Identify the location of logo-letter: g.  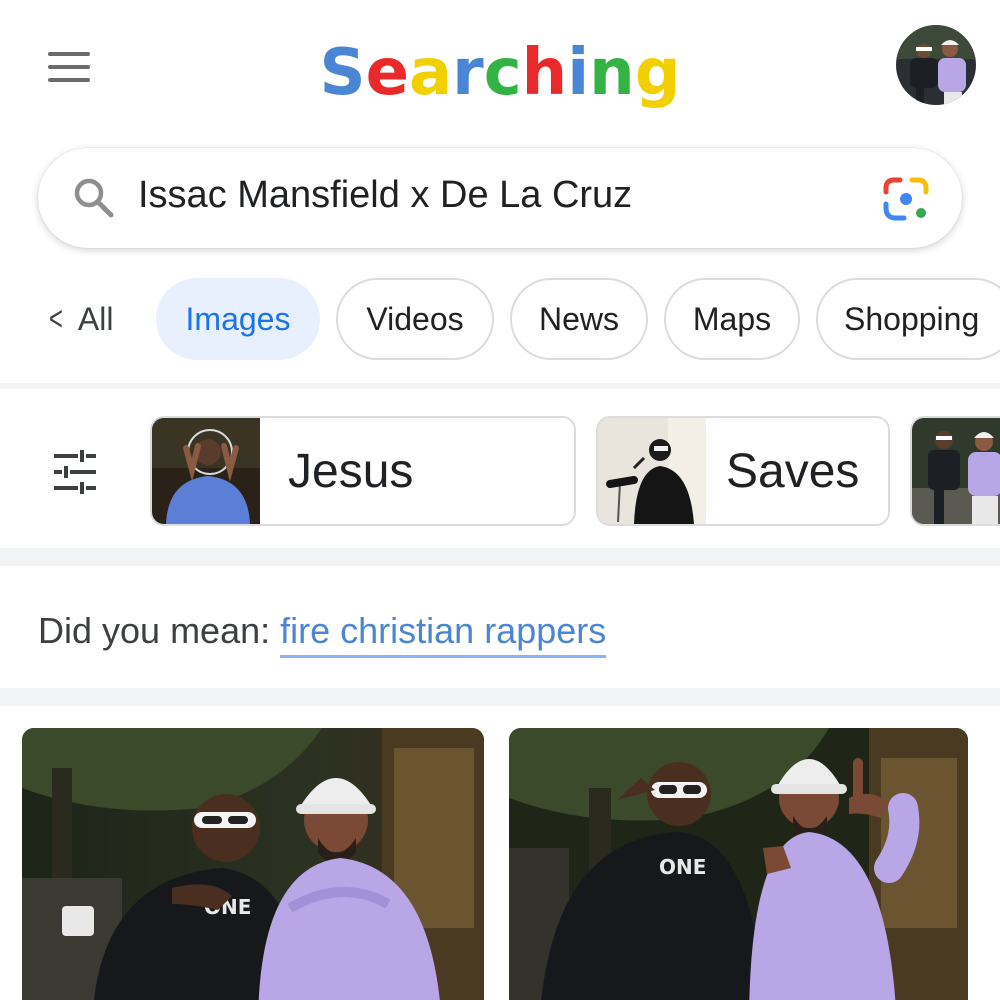
(657, 73).